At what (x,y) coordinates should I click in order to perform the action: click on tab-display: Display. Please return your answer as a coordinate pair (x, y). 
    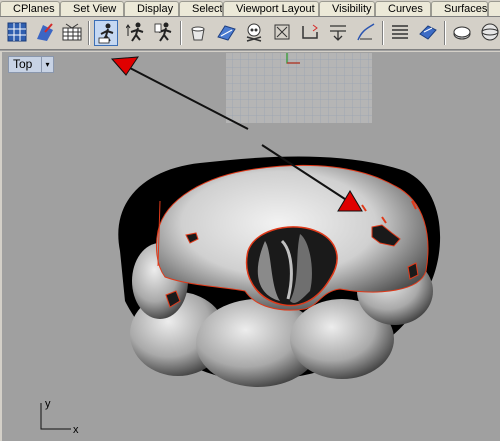
    Looking at the image, I should click on (151, 8).